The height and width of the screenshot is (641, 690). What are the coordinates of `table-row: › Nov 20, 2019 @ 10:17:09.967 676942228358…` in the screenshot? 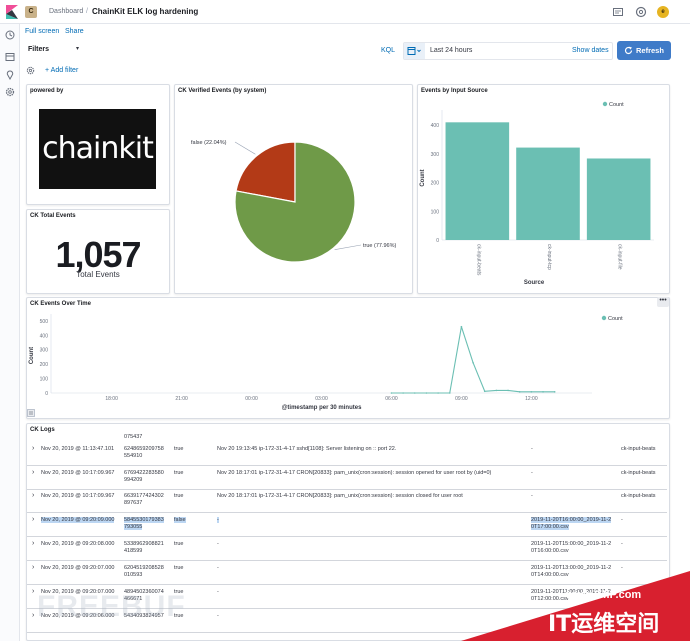 It's located at (347, 478).